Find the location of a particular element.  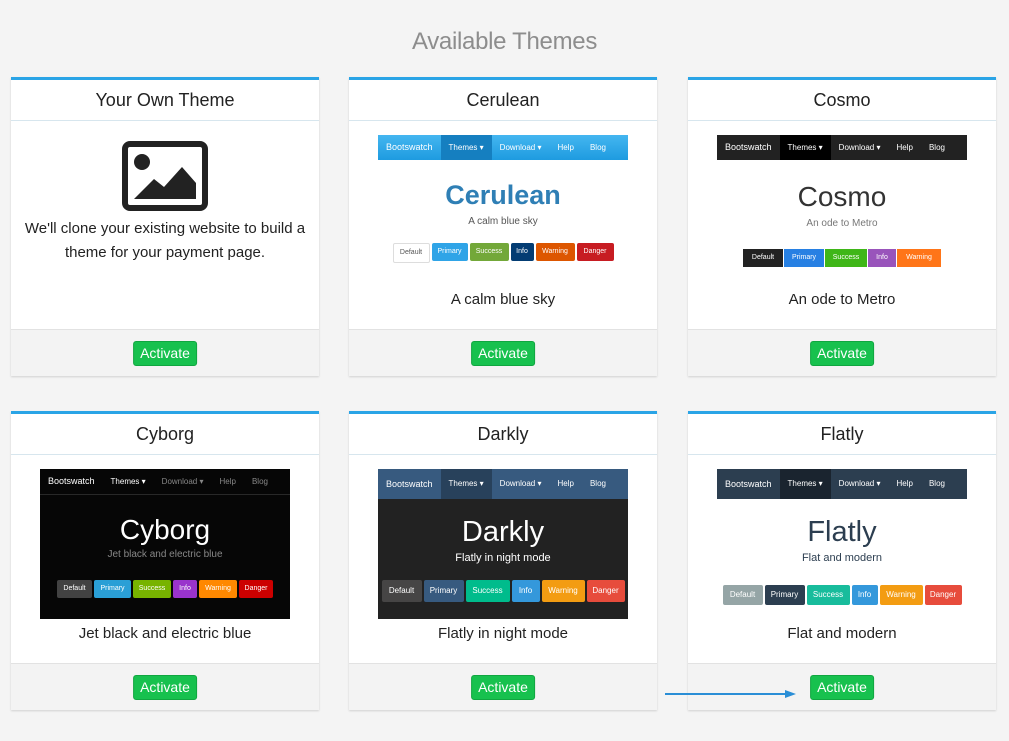

preview-subtitle: Flat and modern is located at coordinates (842, 558).